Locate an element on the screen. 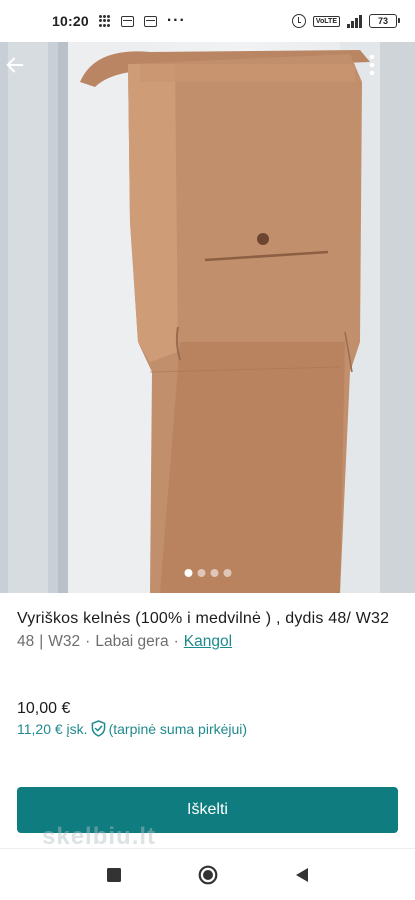  nav-back-button is located at coordinates (302, 875).